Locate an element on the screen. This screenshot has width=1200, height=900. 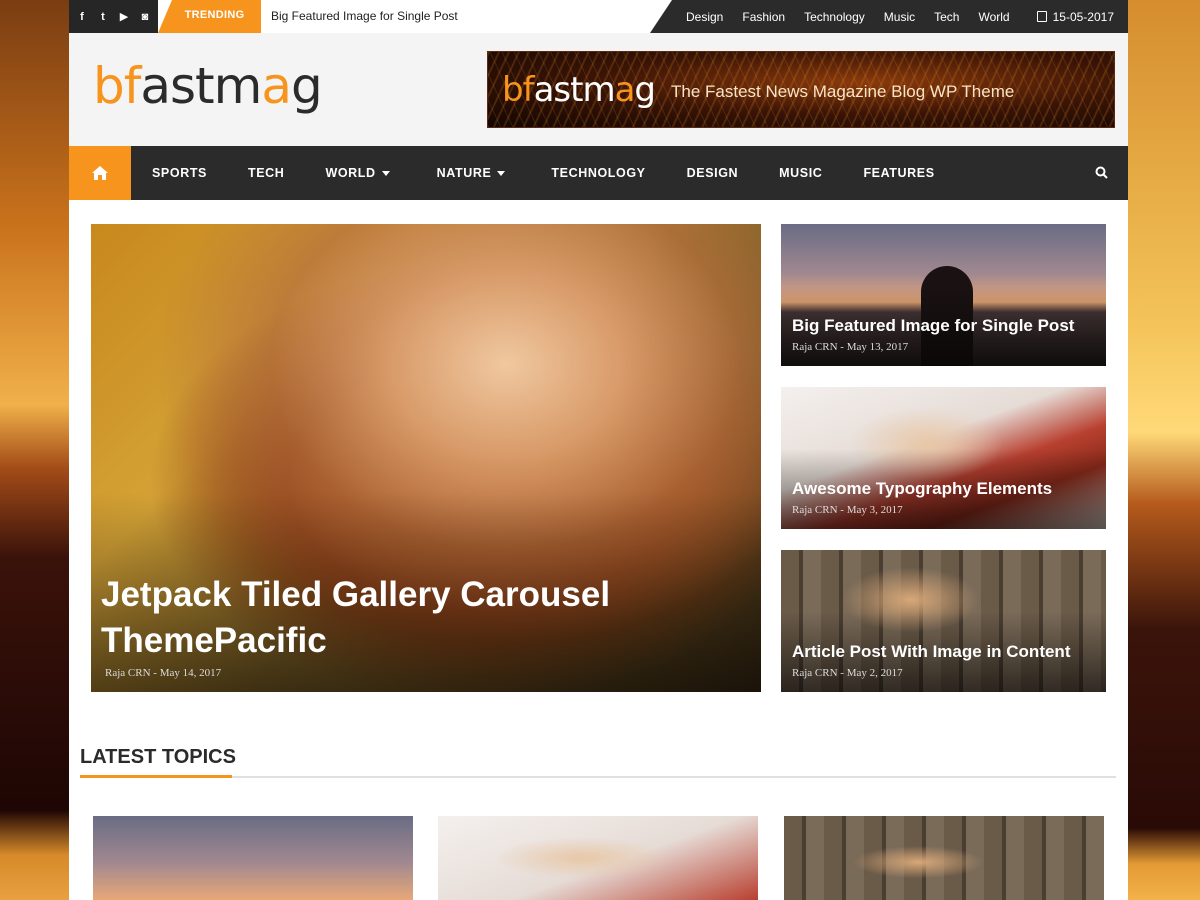
nav-technology: TECHNOLOGY is located at coordinates (598, 173).